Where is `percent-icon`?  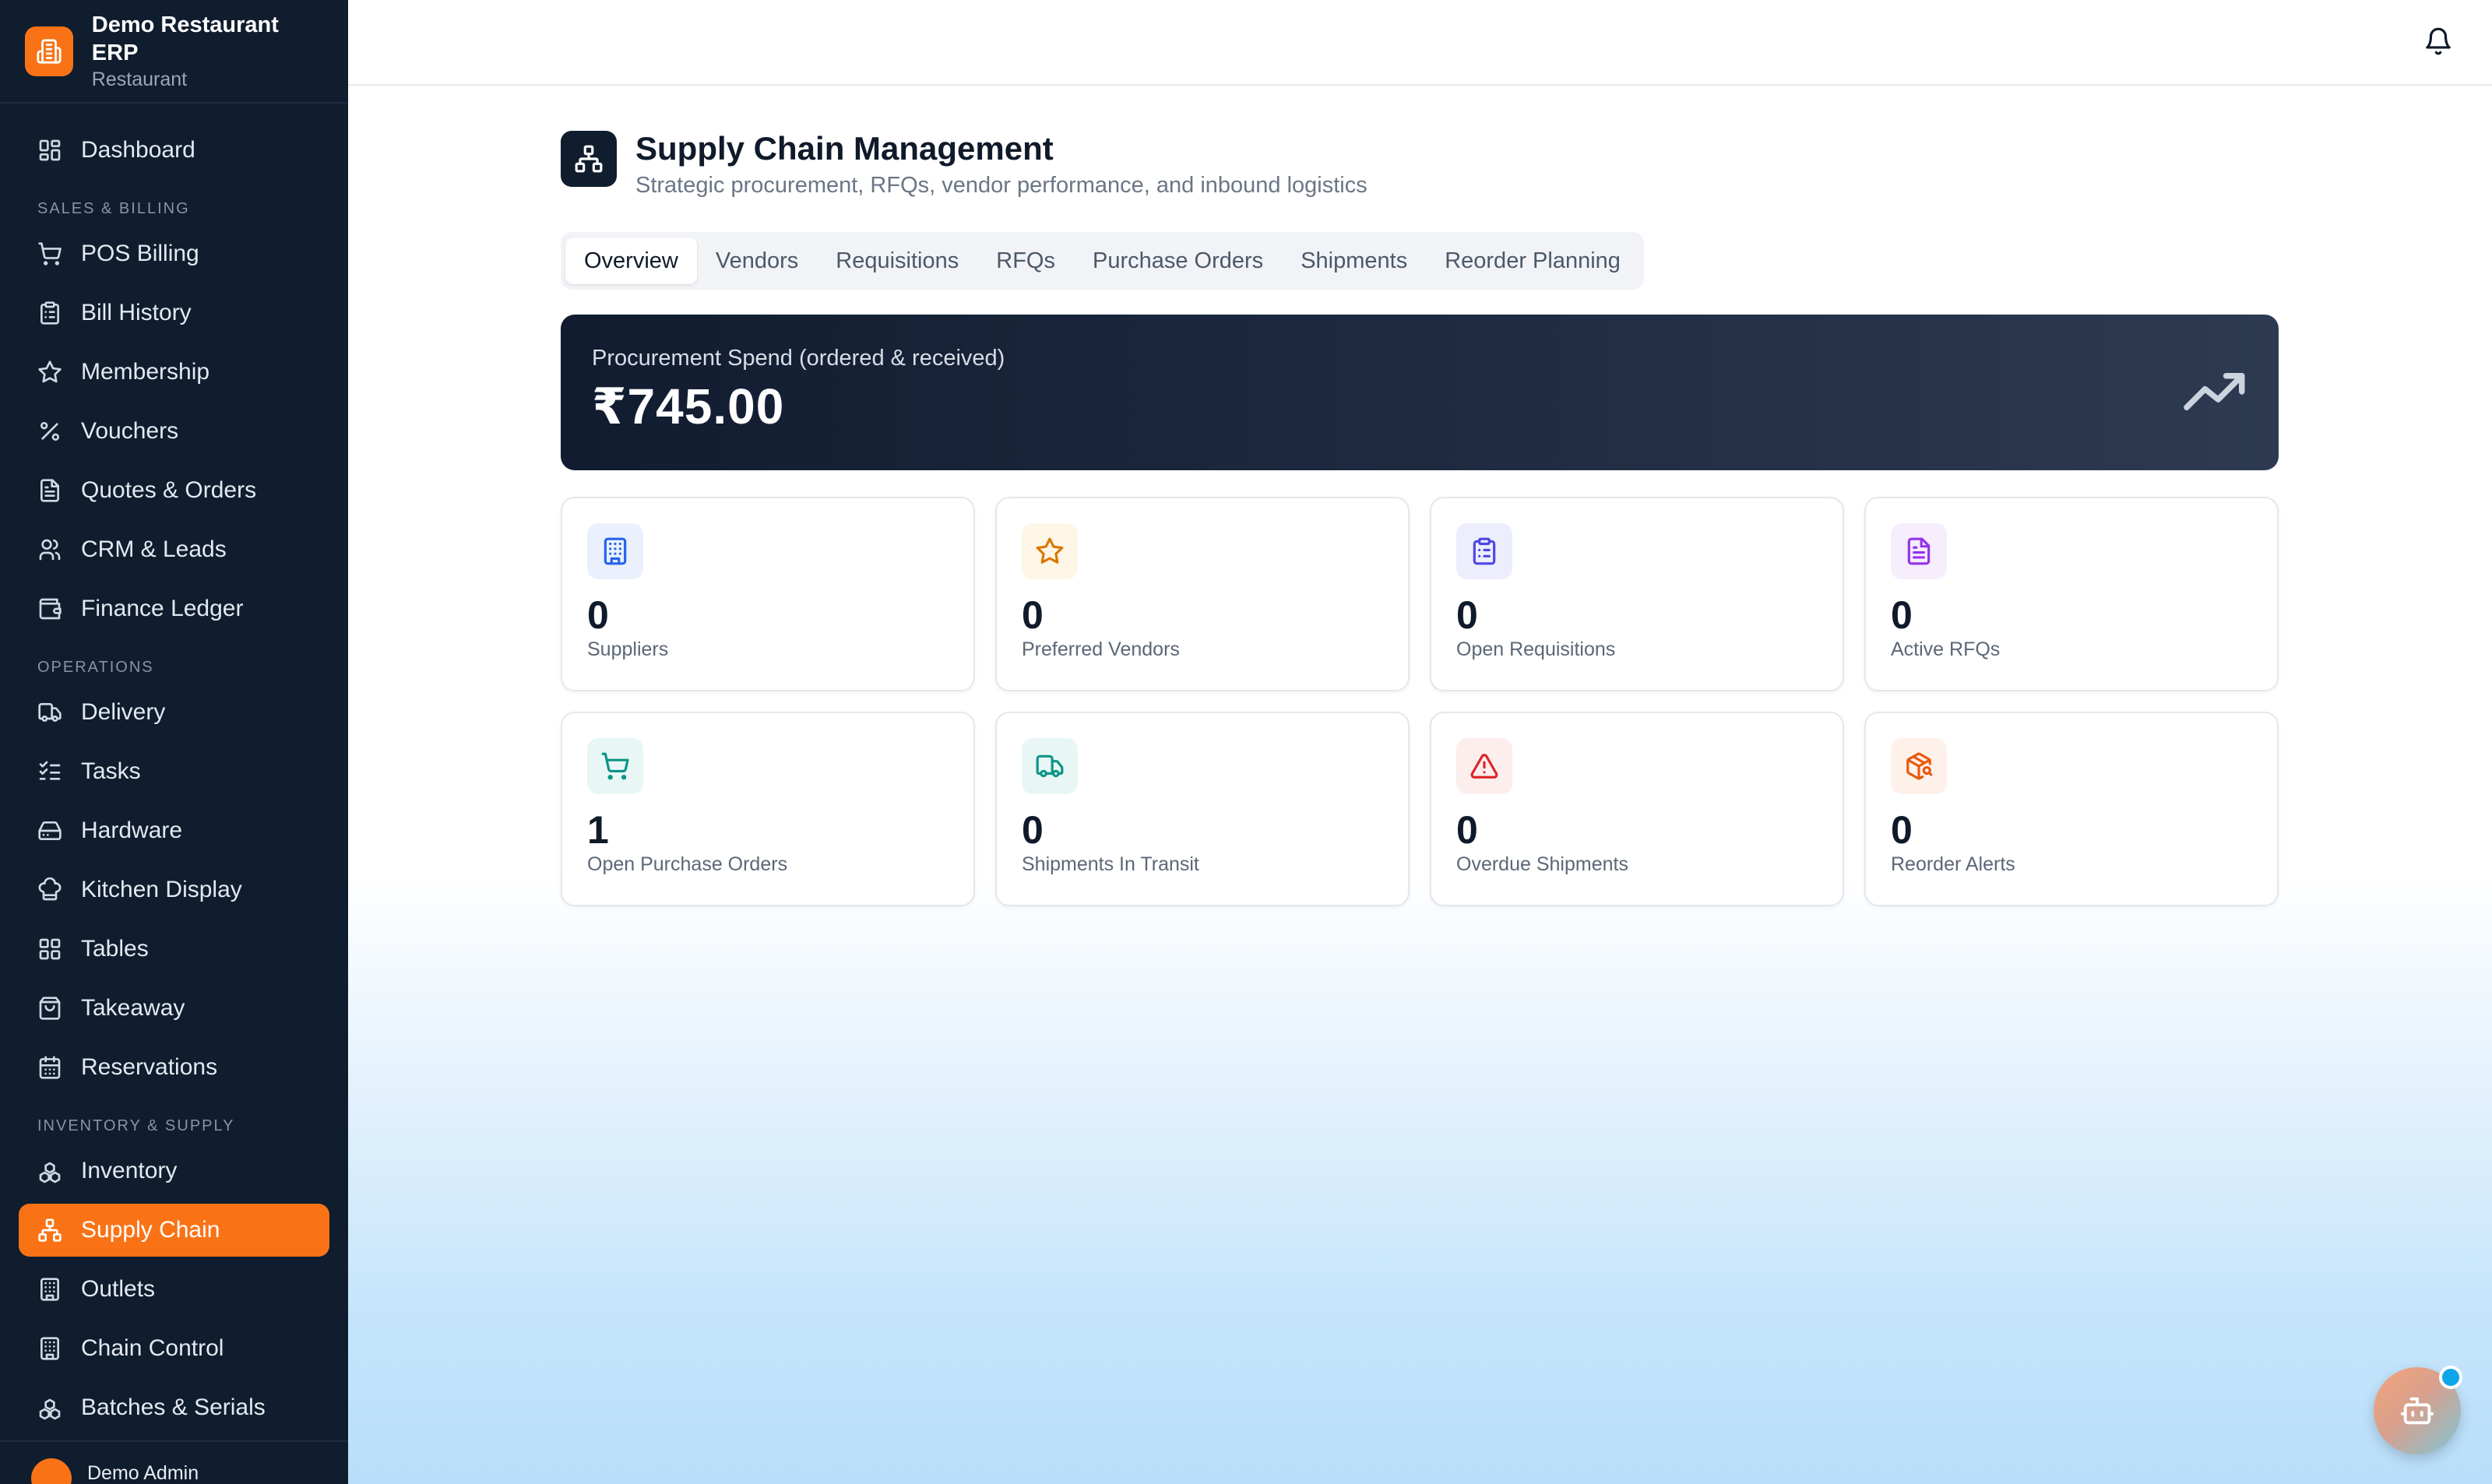
percent-icon is located at coordinates (59, 432).